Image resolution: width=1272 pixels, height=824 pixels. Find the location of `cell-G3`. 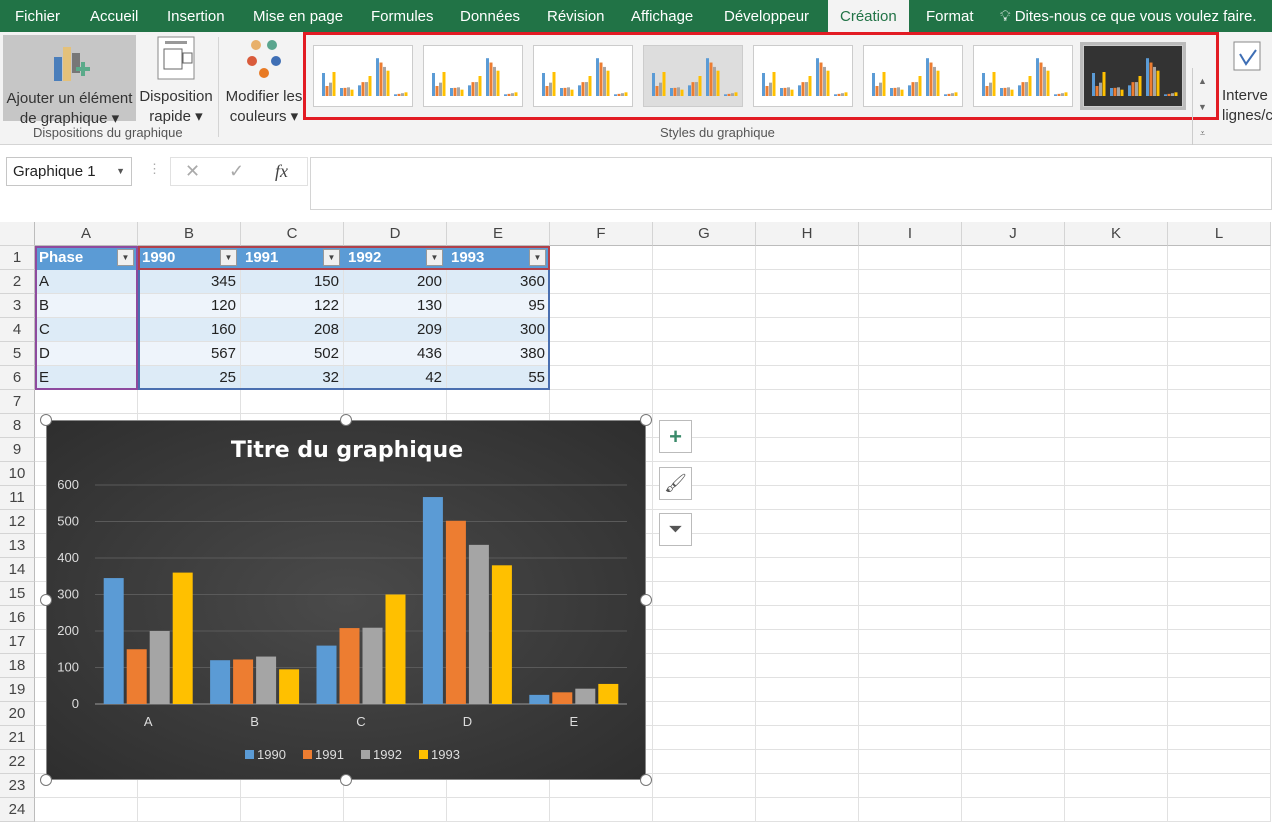

cell-G3 is located at coordinates (704, 306).